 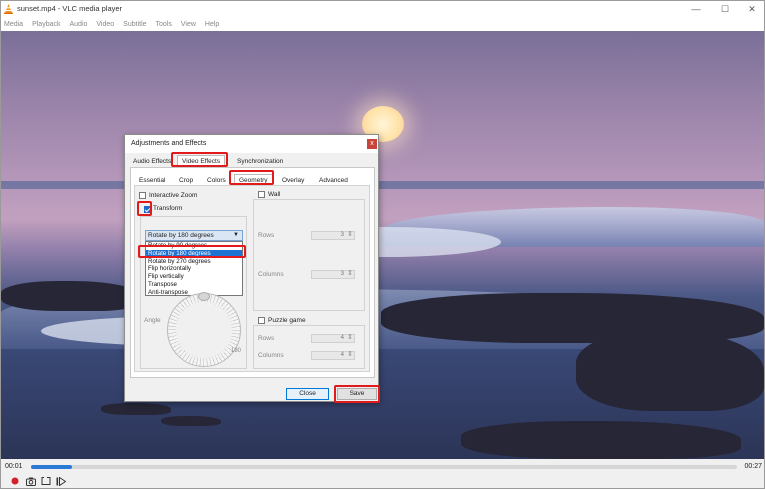 I want to click on save-button: Save, so click(x=357, y=394).